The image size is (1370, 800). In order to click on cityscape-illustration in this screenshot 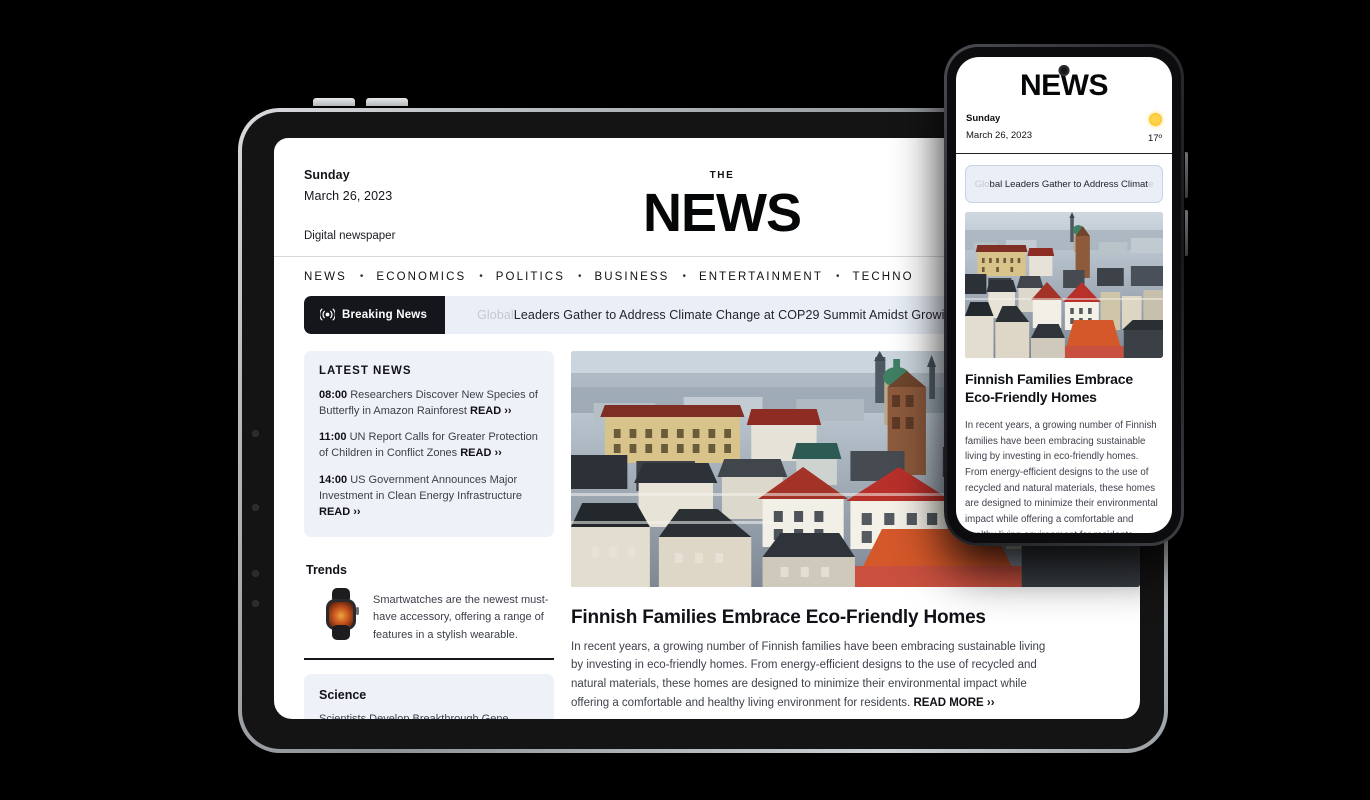, I will do `click(1064, 285)`.